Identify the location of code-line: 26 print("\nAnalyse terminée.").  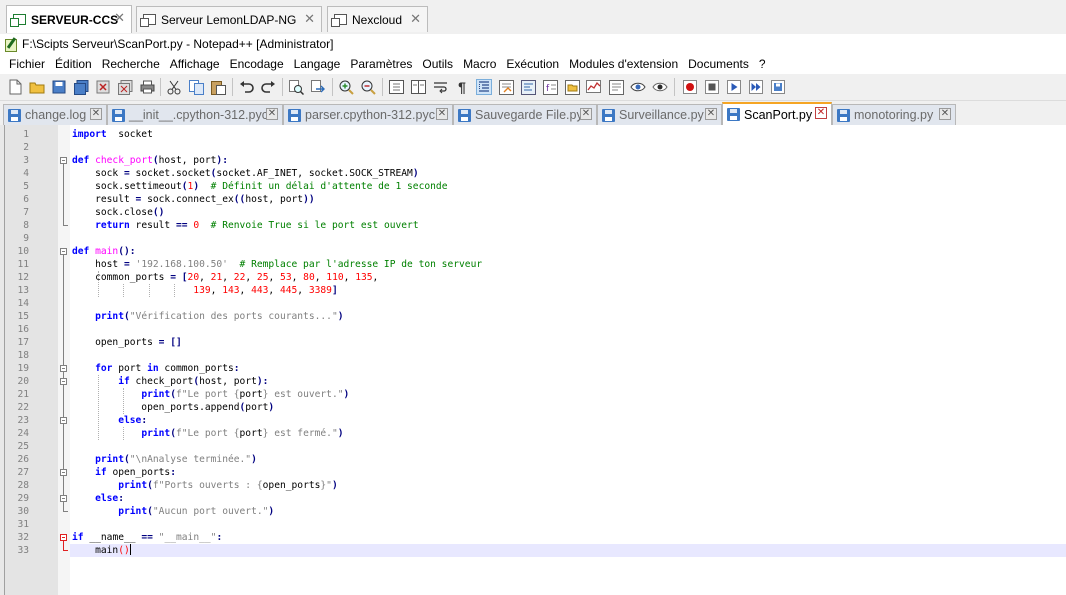
(533, 459).